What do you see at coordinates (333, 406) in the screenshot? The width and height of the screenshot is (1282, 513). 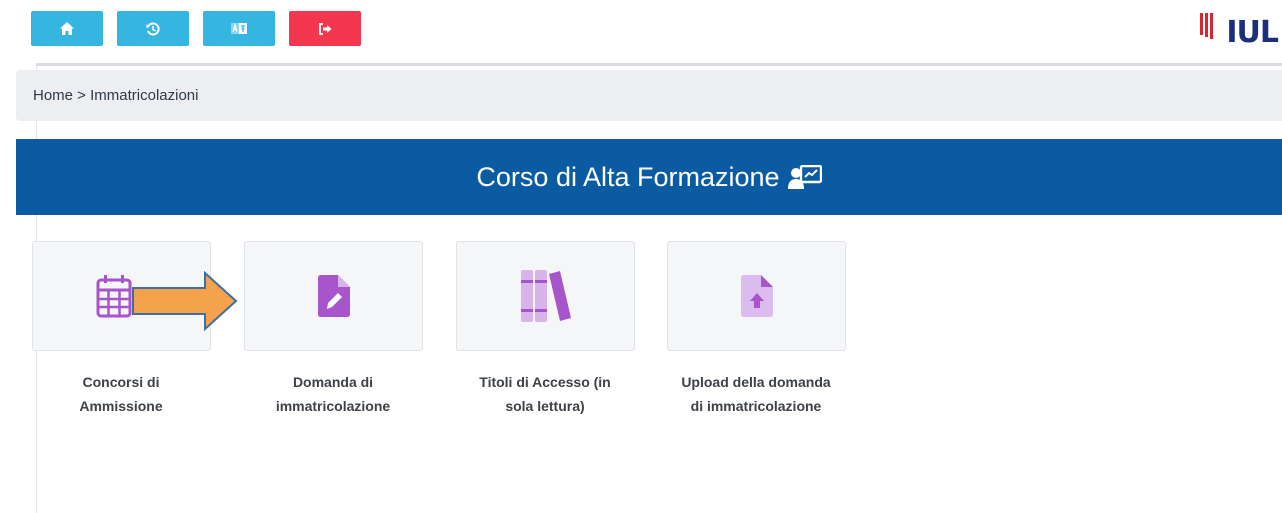 I see `tile-label-line: immatricolazione` at bounding box center [333, 406].